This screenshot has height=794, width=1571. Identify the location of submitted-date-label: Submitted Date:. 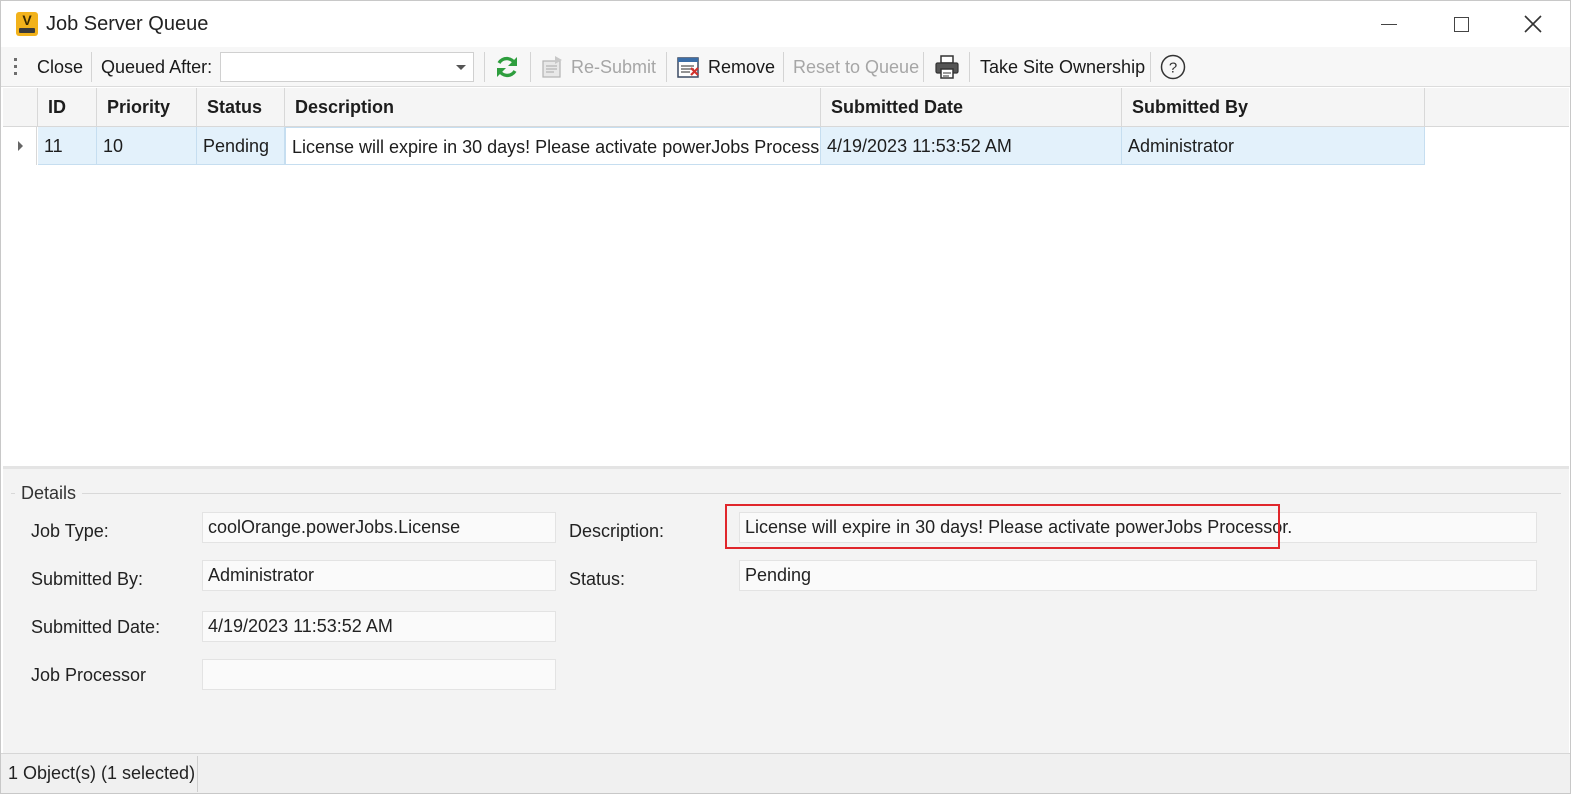
(96, 627).